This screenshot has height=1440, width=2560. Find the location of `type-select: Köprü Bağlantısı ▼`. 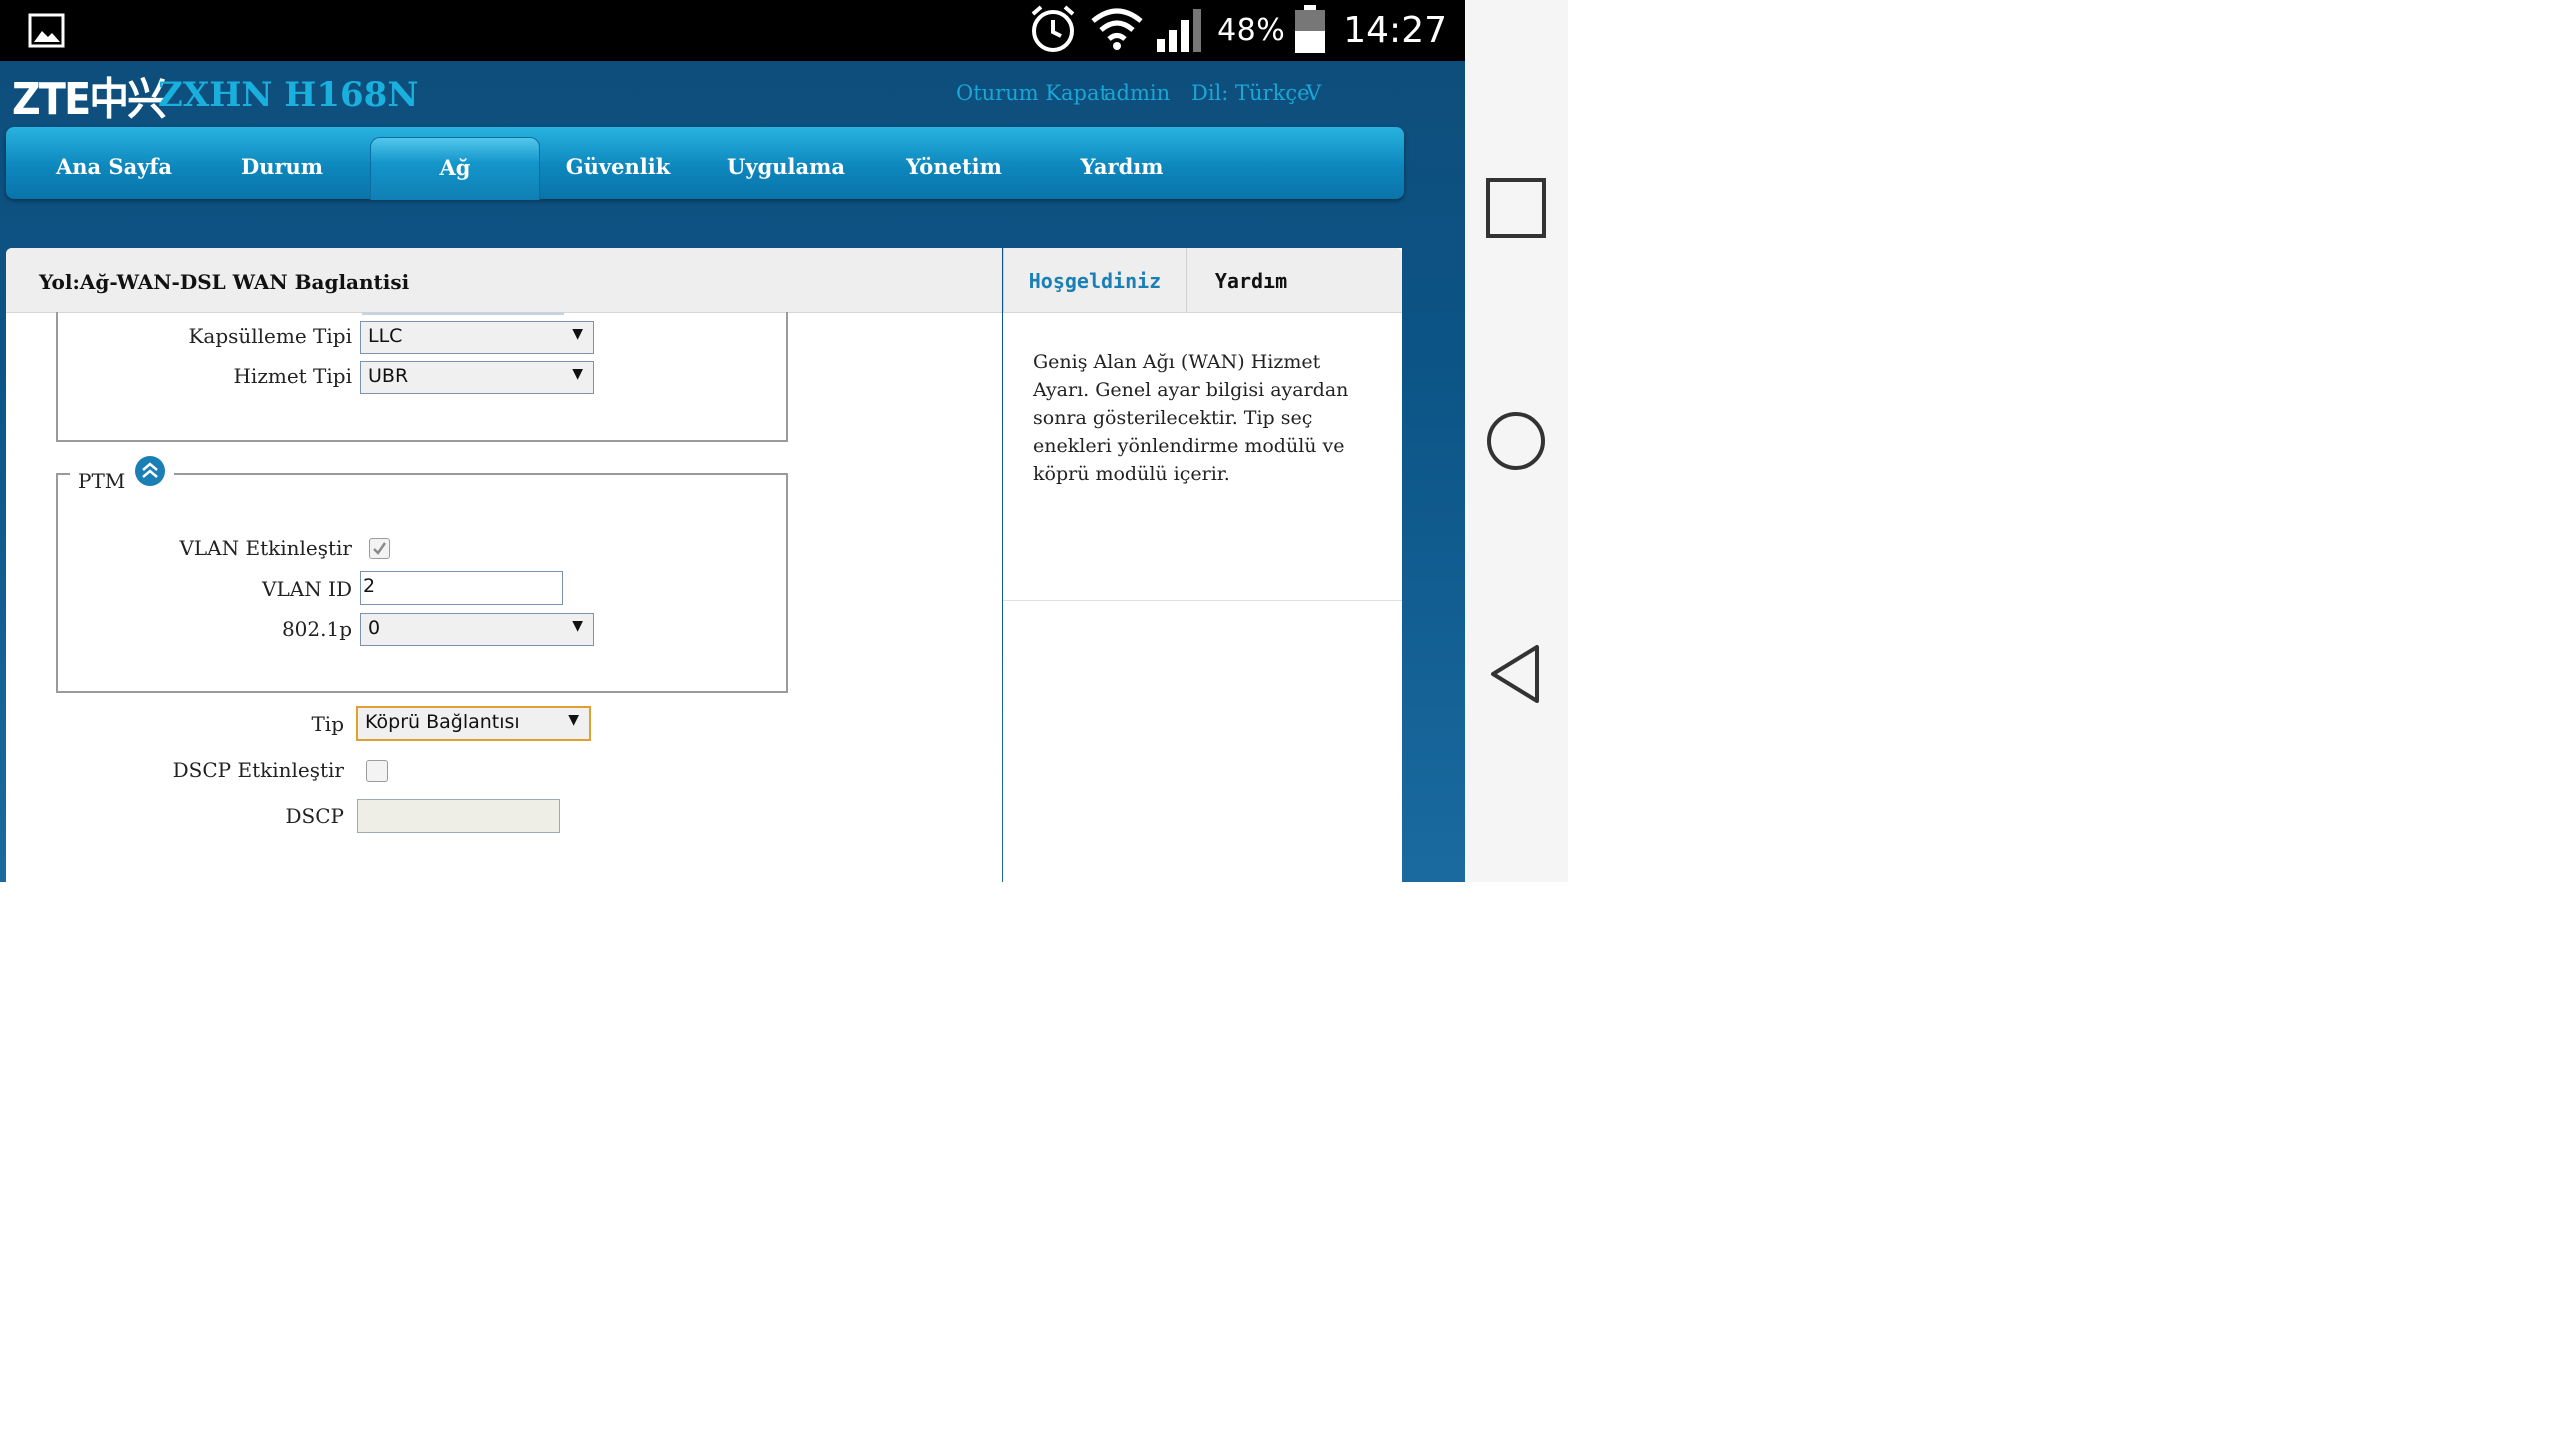

type-select: Köprü Bağlantısı ▼ is located at coordinates (473, 723).